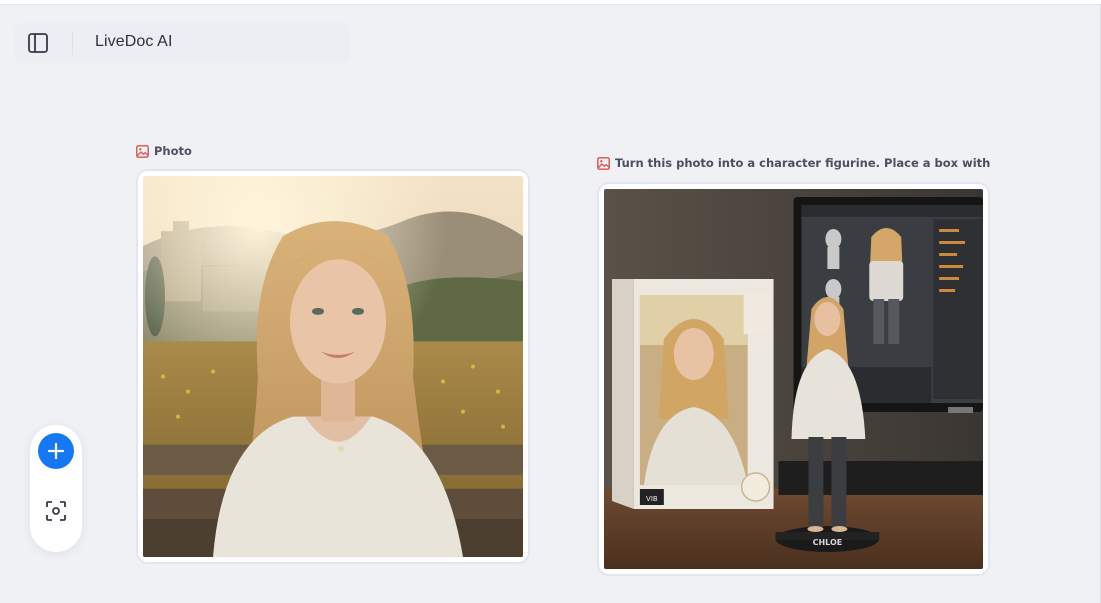 The image size is (1101, 603). Describe the element at coordinates (134, 41) in the screenshot. I see `app-title: LiveDoc AI` at that location.